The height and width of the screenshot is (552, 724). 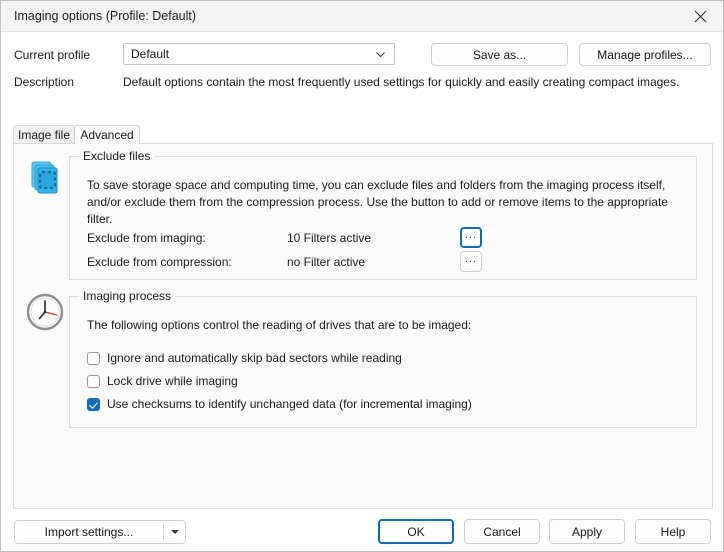 What do you see at coordinates (107, 143) in the screenshot?
I see `tab-join-strip` at bounding box center [107, 143].